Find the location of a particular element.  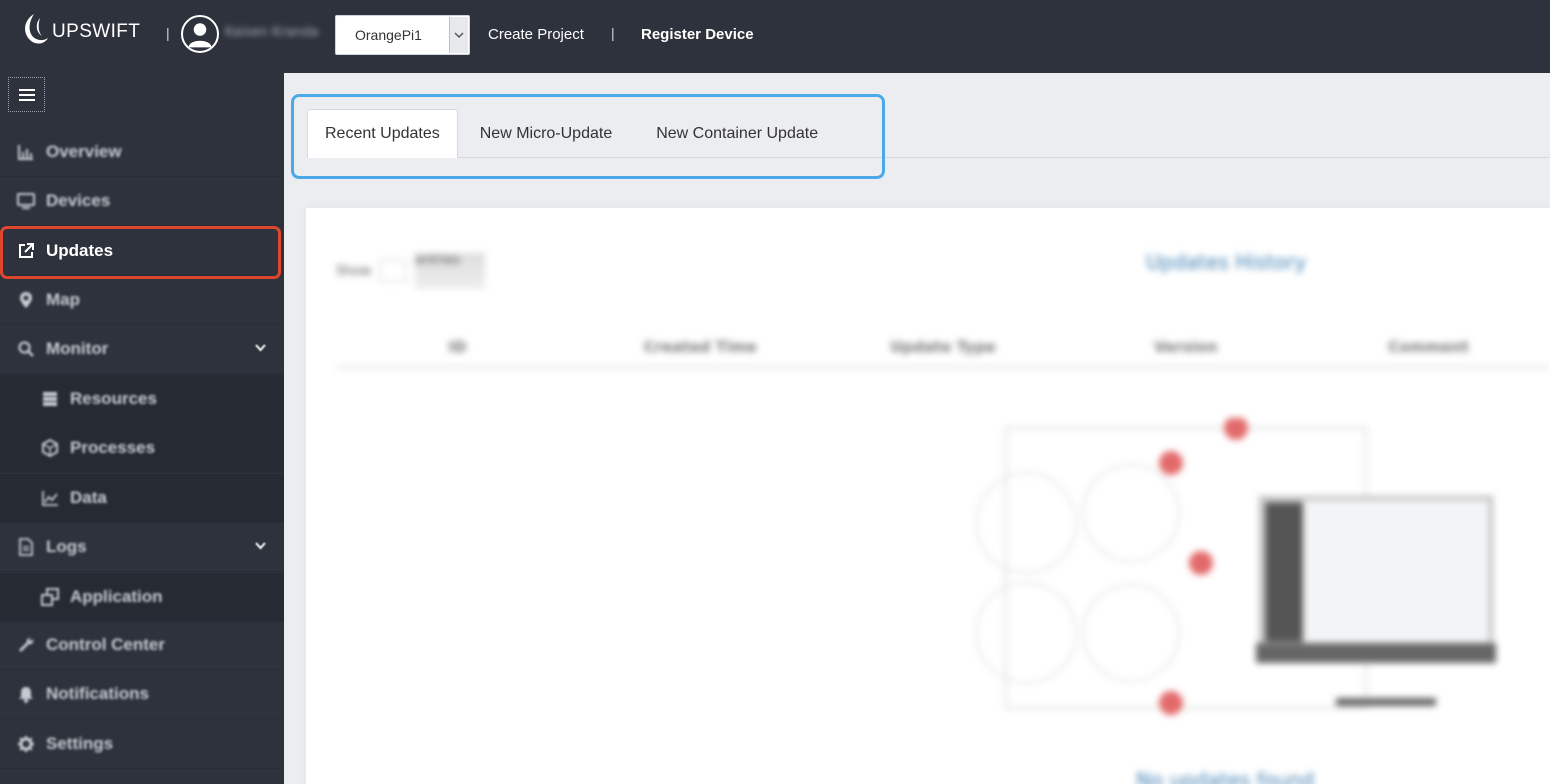

sidebar-item-label: Processes is located at coordinates (113, 447).